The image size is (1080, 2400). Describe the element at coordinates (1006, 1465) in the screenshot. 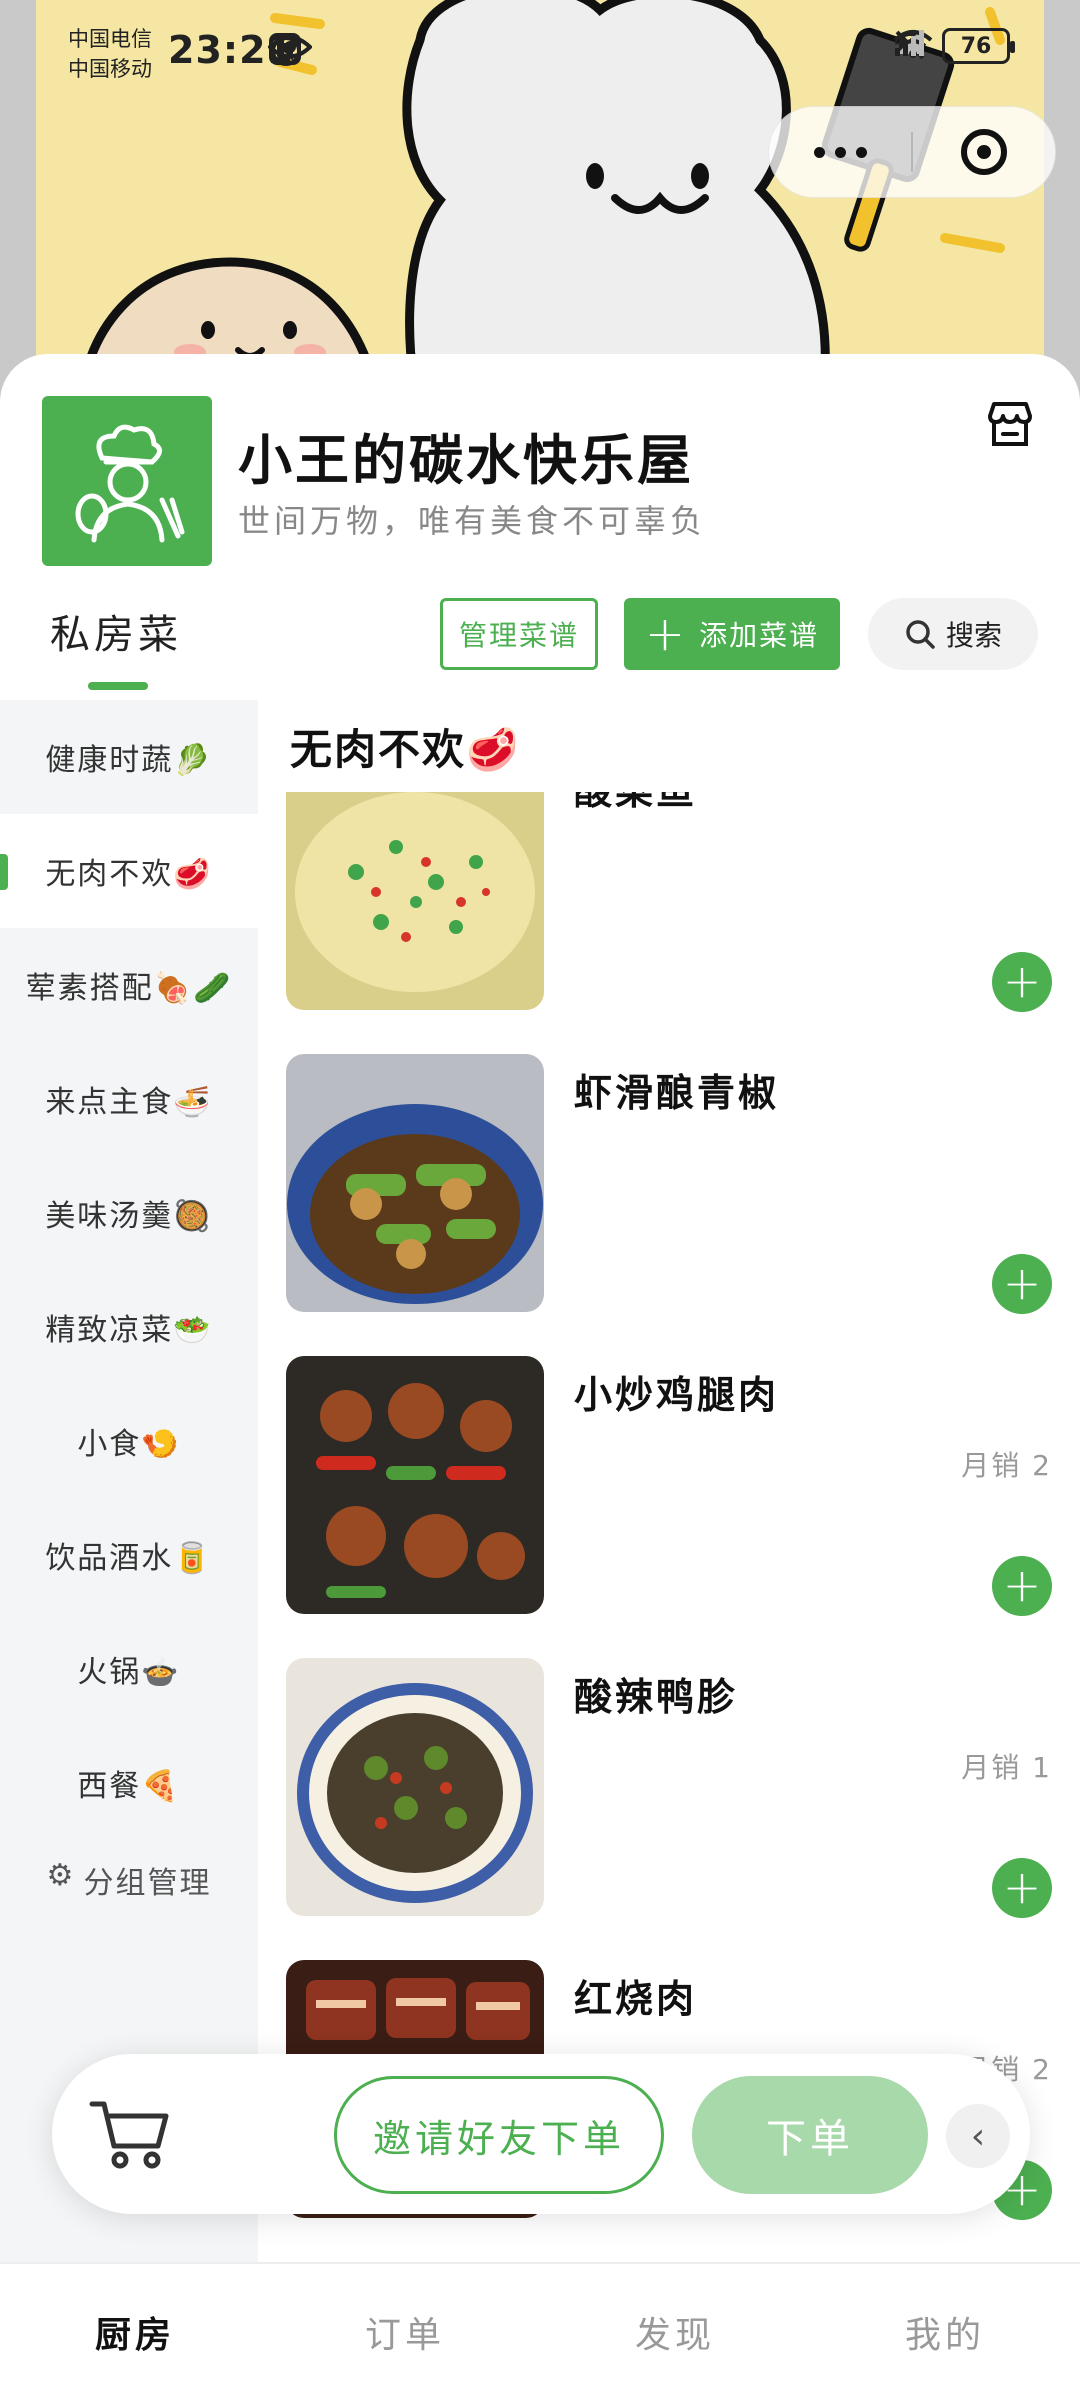

I see `dish-sales: 月销 2` at that location.